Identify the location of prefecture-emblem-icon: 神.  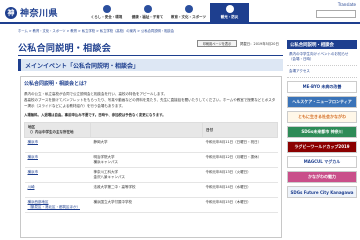
(11, 12).